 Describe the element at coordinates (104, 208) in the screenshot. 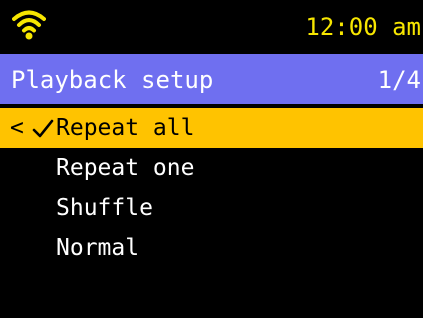

I see `menu-item-label: Shuffle` at that location.